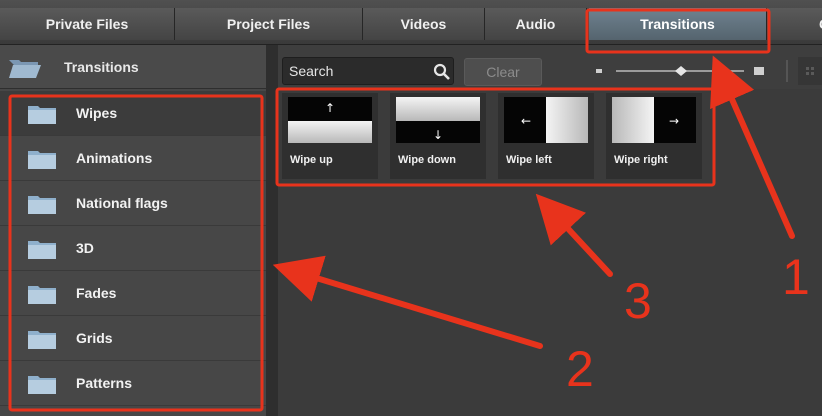  What do you see at coordinates (96, 293) in the screenshot?
I see `category-label: Fades` at bounding box center [96, 293].